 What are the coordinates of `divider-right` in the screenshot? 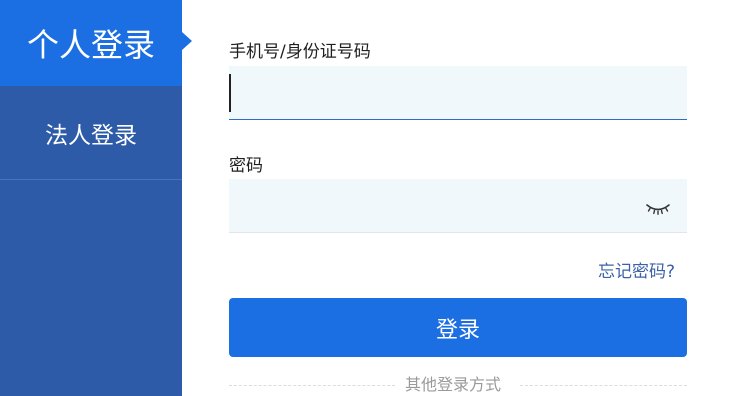 It's located at (603, 385).